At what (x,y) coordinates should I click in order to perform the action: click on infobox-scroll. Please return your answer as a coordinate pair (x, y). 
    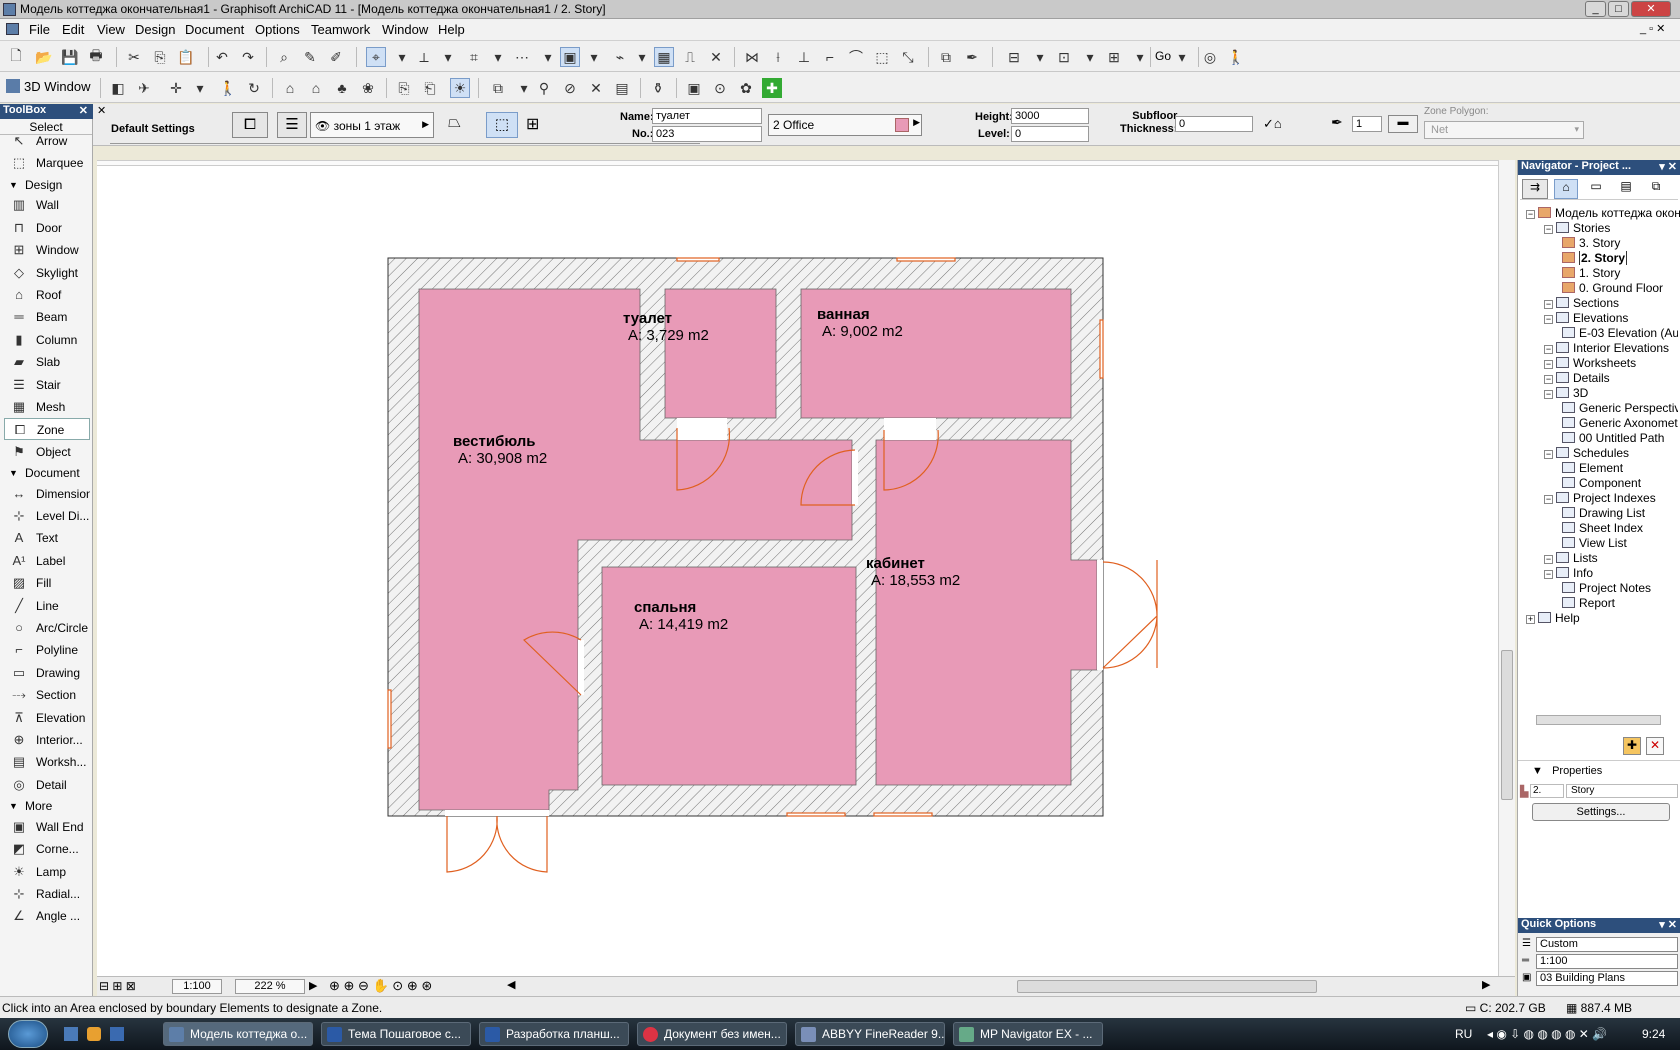
    Looking at the image, I should click on (405, 142).